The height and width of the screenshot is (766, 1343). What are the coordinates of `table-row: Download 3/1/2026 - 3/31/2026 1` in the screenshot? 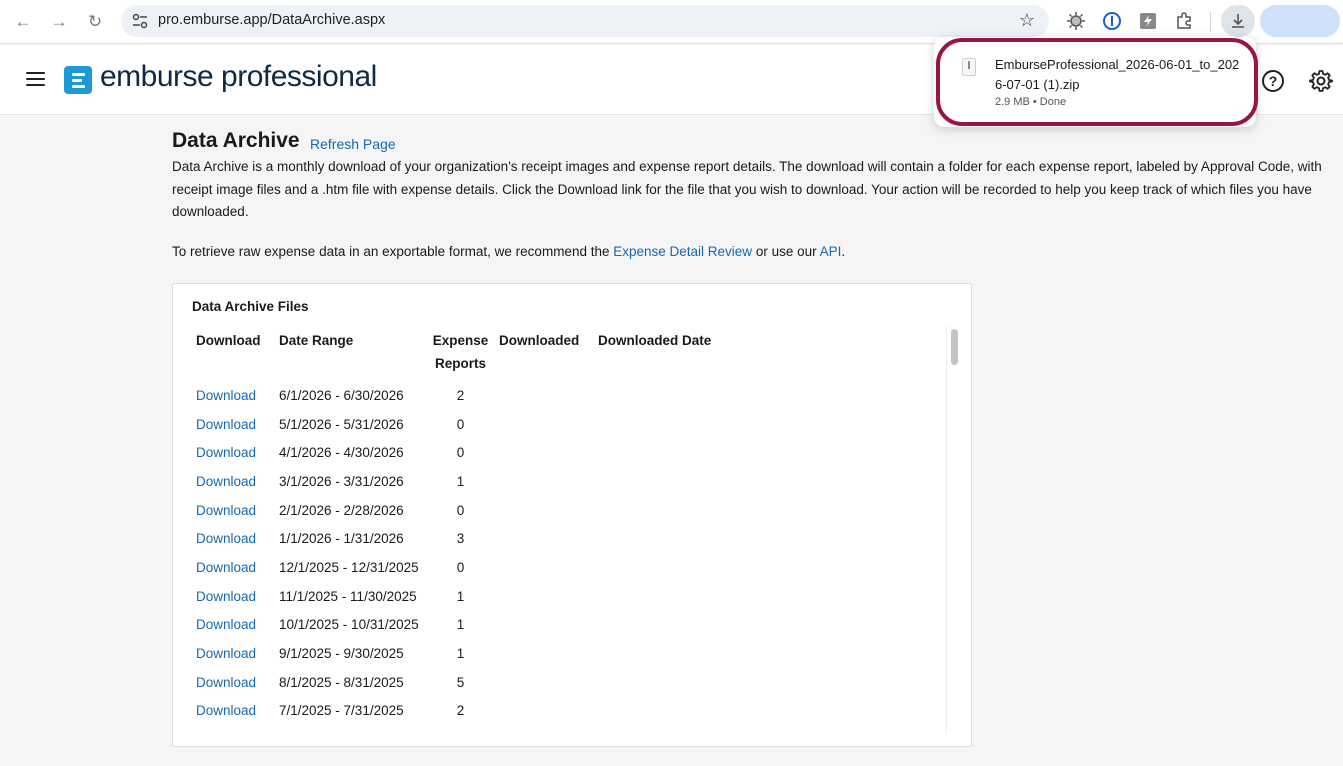 It's located at (467, 481).